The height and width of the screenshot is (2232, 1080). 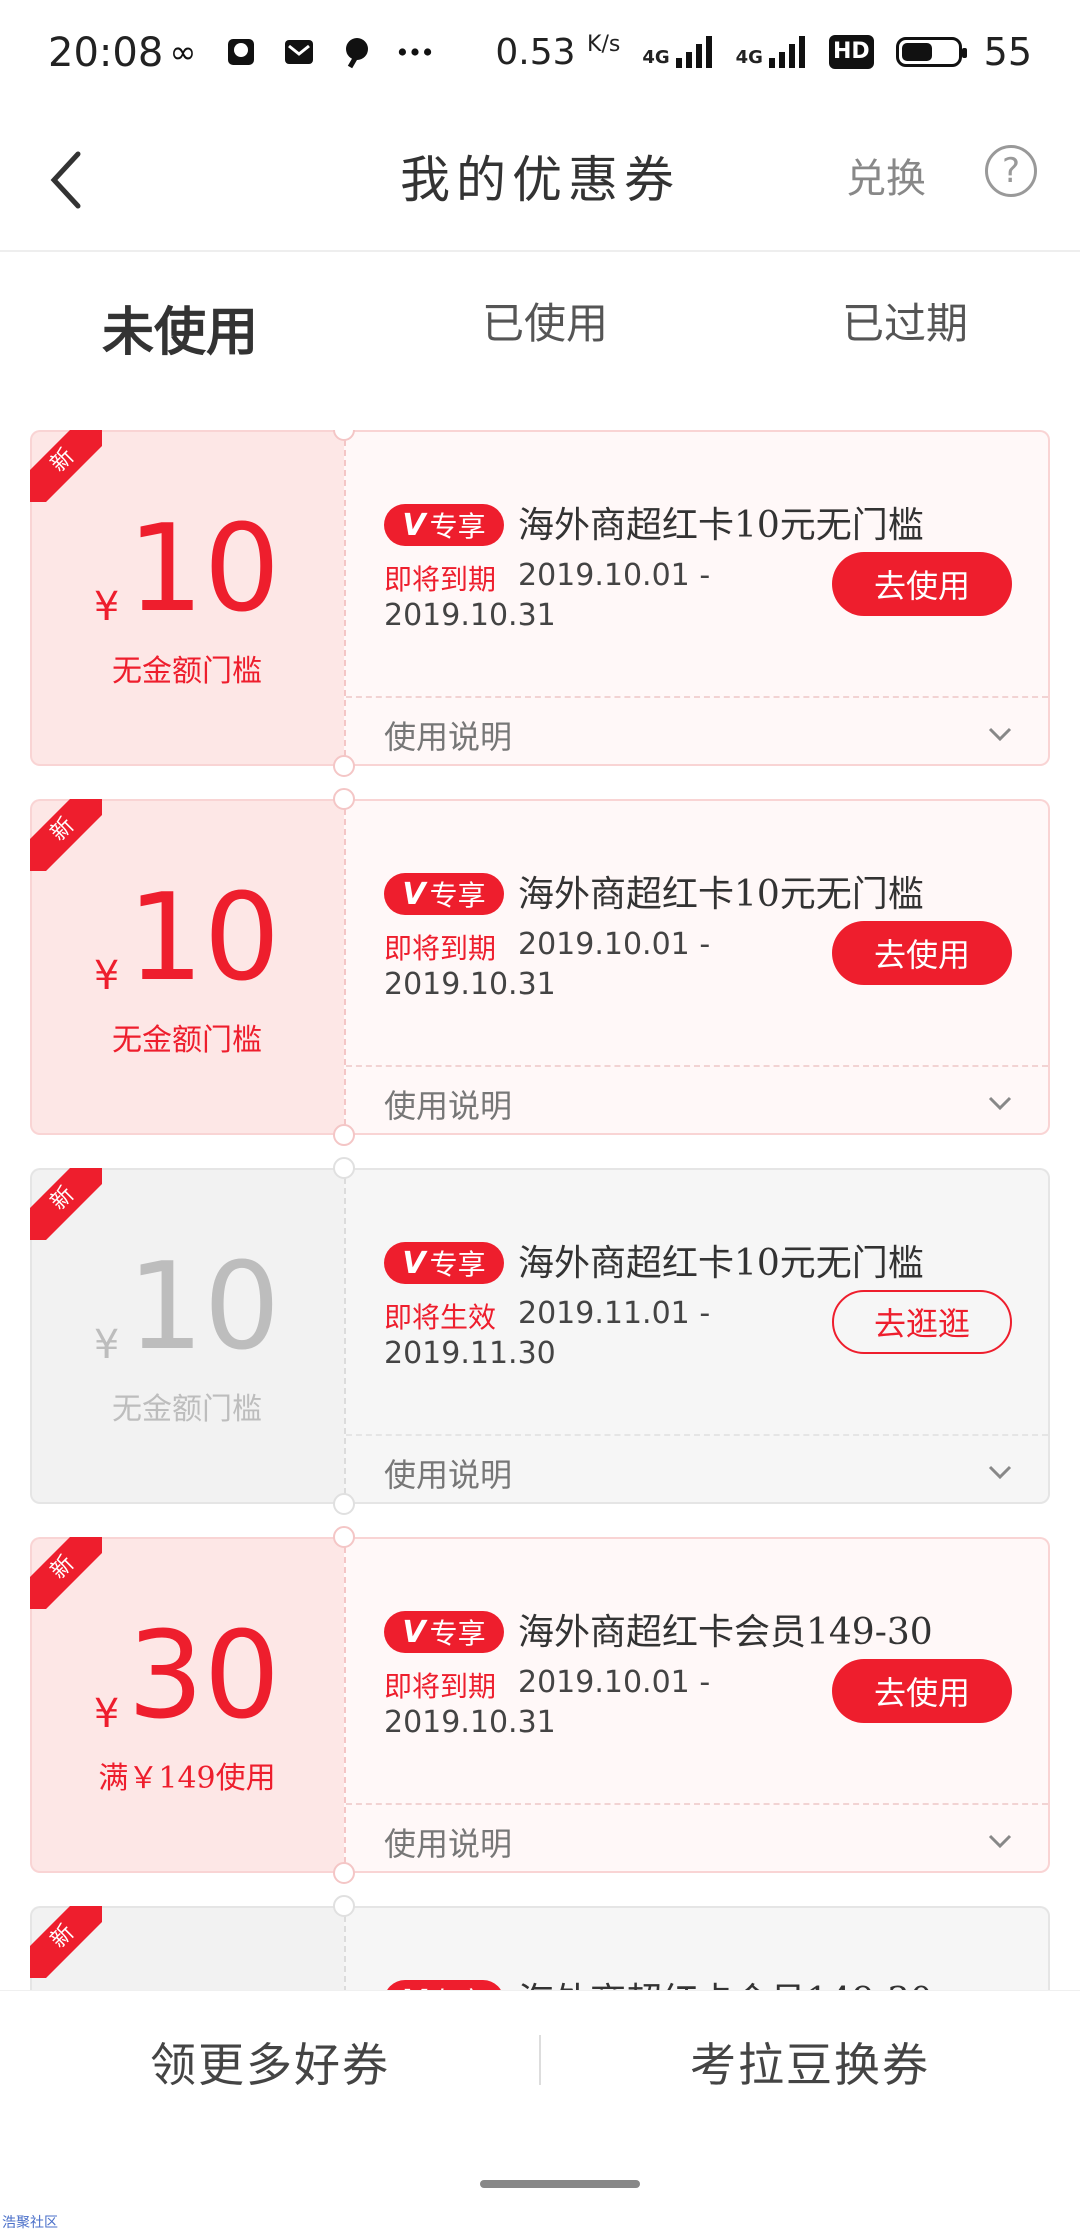 I want to click on watermark: 浩聚社区, so click(x=30, y=2223).